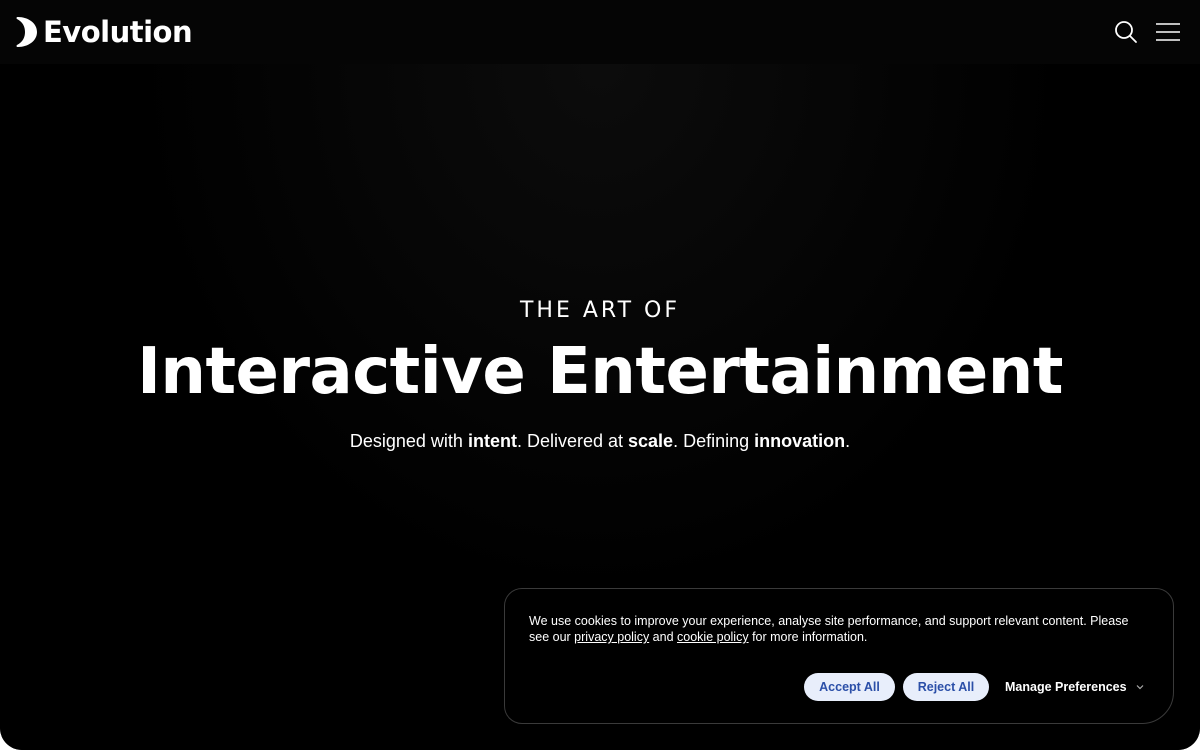 Image resolution: width=1200 pixels, height=750 pixels. I want to click on manage-preferences-button: Manage Preferences, so click(1075, 687).